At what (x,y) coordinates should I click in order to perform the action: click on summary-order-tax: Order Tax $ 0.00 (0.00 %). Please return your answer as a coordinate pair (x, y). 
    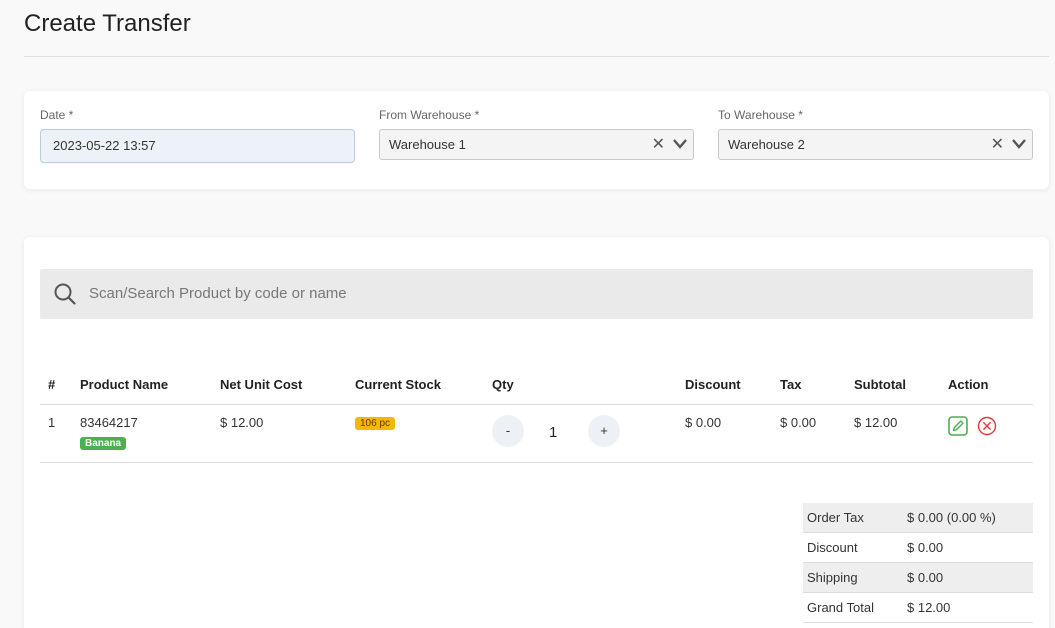
    Looking at the image, I should click on (918, 518).